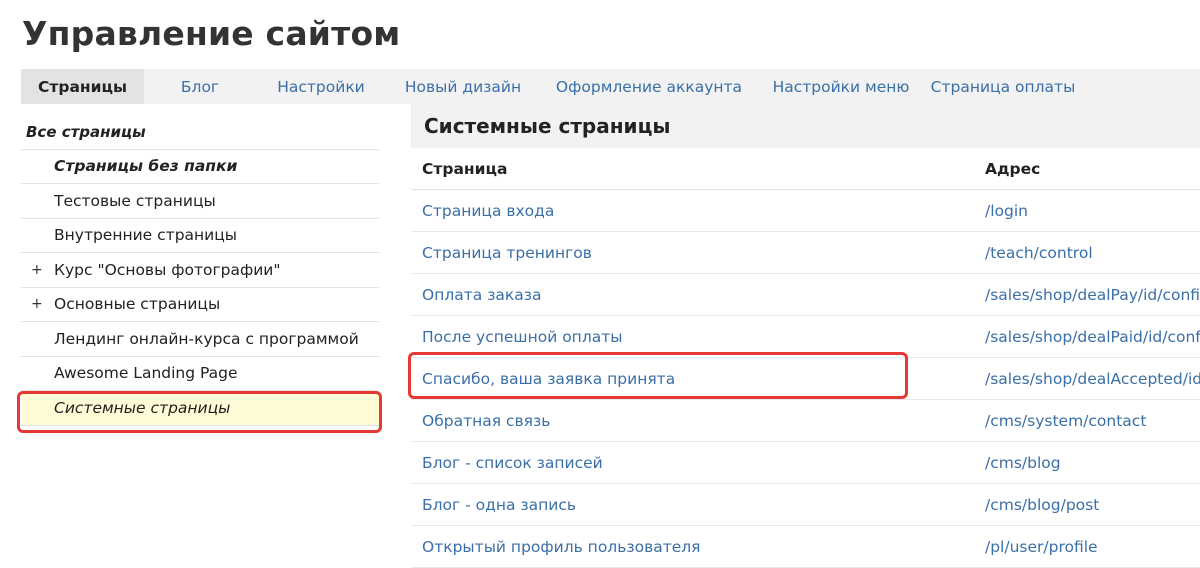 The width and height of the screenshot is (1200, 568). I want to click on sidebar-item-label: Курс "Основы фотографии", so click(167, 269).